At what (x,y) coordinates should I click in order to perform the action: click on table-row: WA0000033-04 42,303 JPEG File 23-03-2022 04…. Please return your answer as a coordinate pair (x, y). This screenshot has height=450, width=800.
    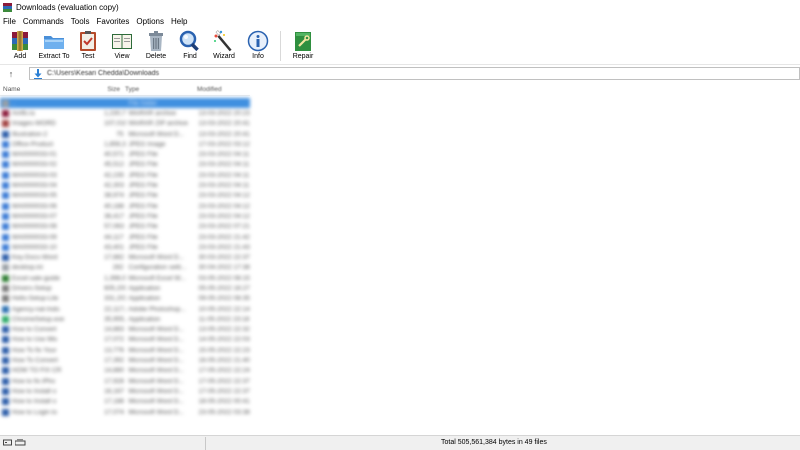
    Looking at the image, I should click on (125, 185).